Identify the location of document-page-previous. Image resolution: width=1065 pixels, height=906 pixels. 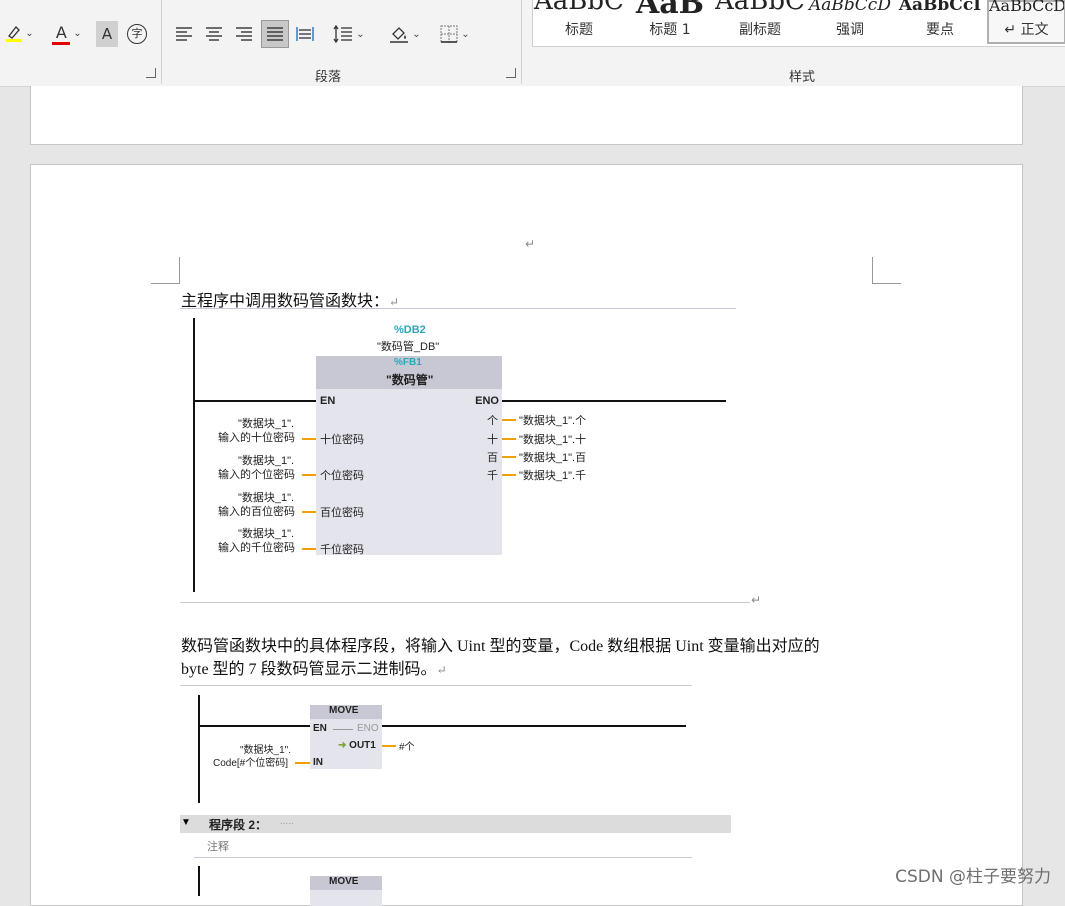
(526, 115).